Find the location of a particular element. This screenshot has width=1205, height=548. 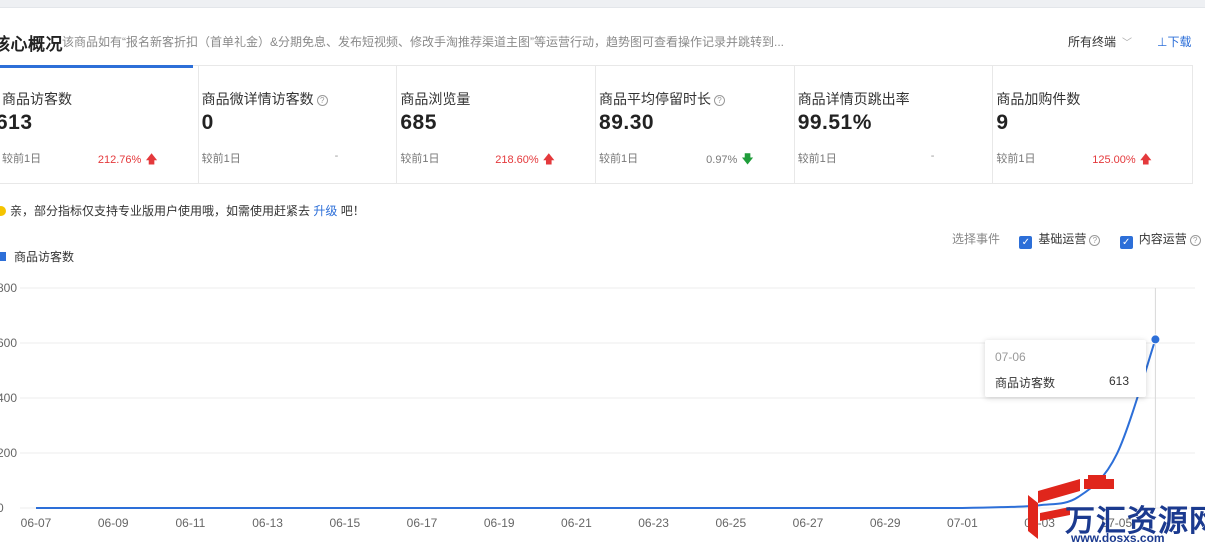

download-label: 下载 is located at coordinates (1179, 42).